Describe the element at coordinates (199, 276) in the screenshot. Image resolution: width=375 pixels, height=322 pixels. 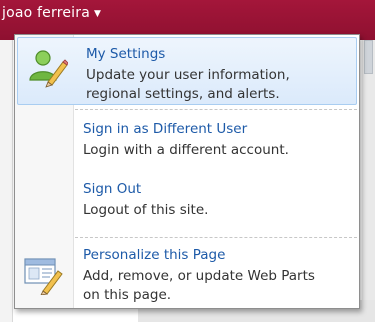
I see `description-line: Add, remove, or update Web Parts` at that location.